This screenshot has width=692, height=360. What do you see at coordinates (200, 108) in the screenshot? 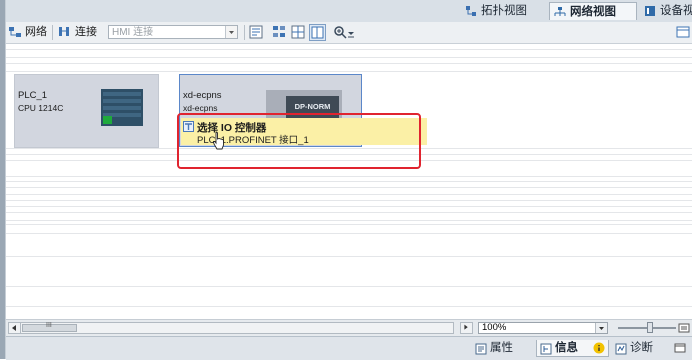
I see `device-type: xd-ecpns` at bounding box center [200, 108].